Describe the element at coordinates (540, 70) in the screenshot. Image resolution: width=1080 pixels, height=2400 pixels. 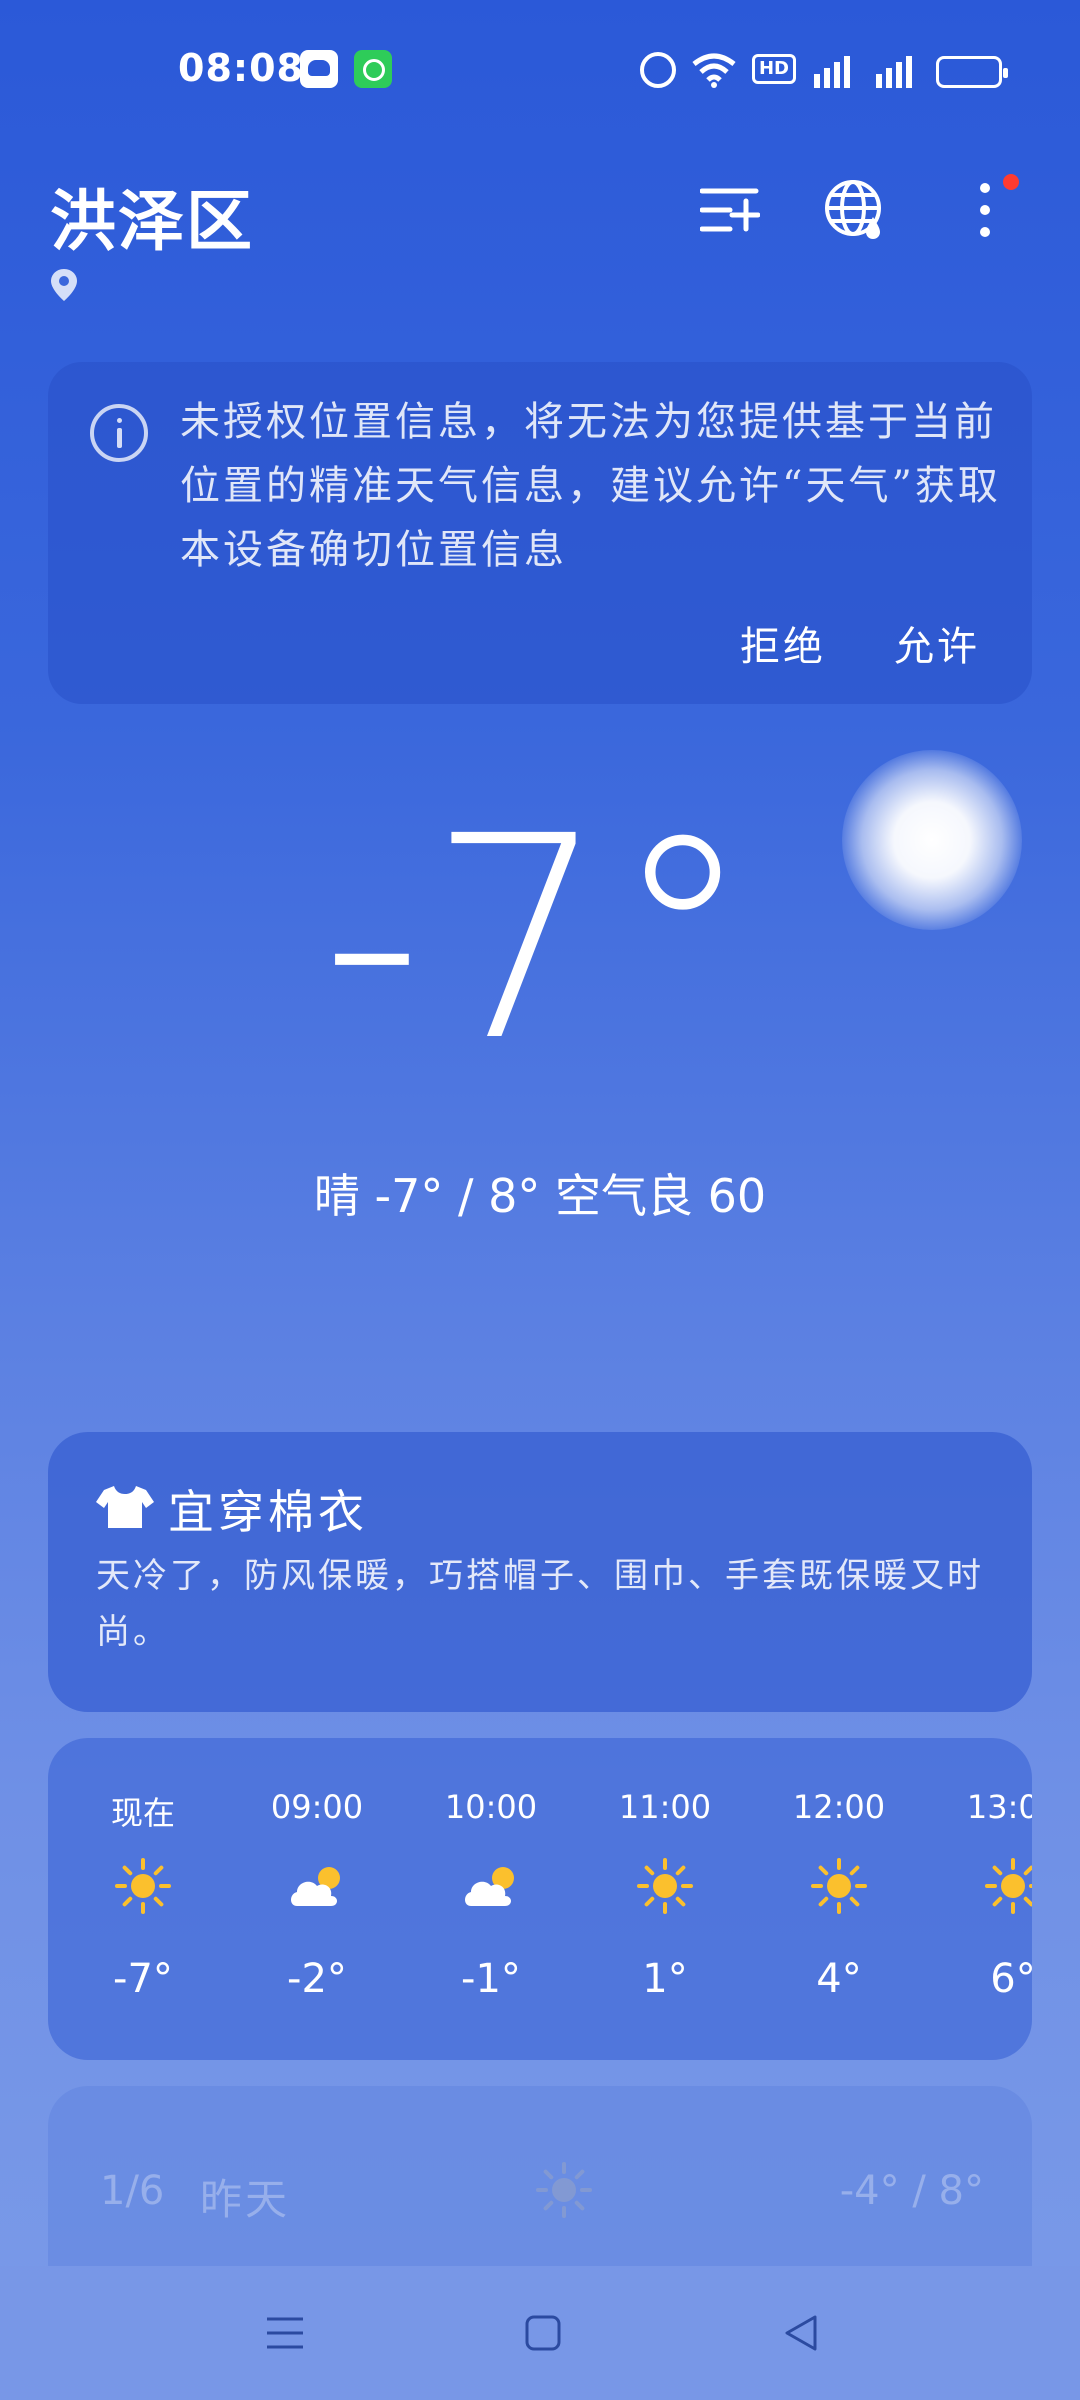
I see `status-bar: 08:08 HD` at that location.